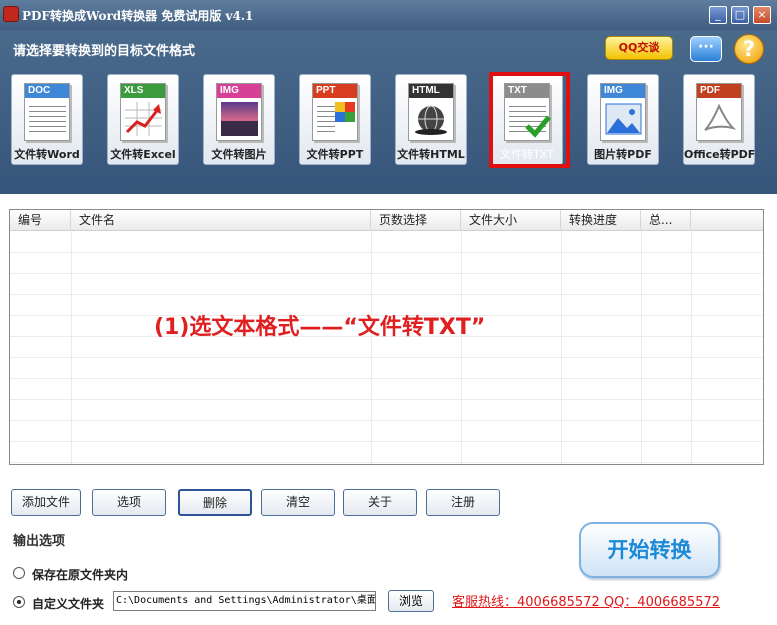  I want to click on html-file-icon: HTML, so click(431, 112).